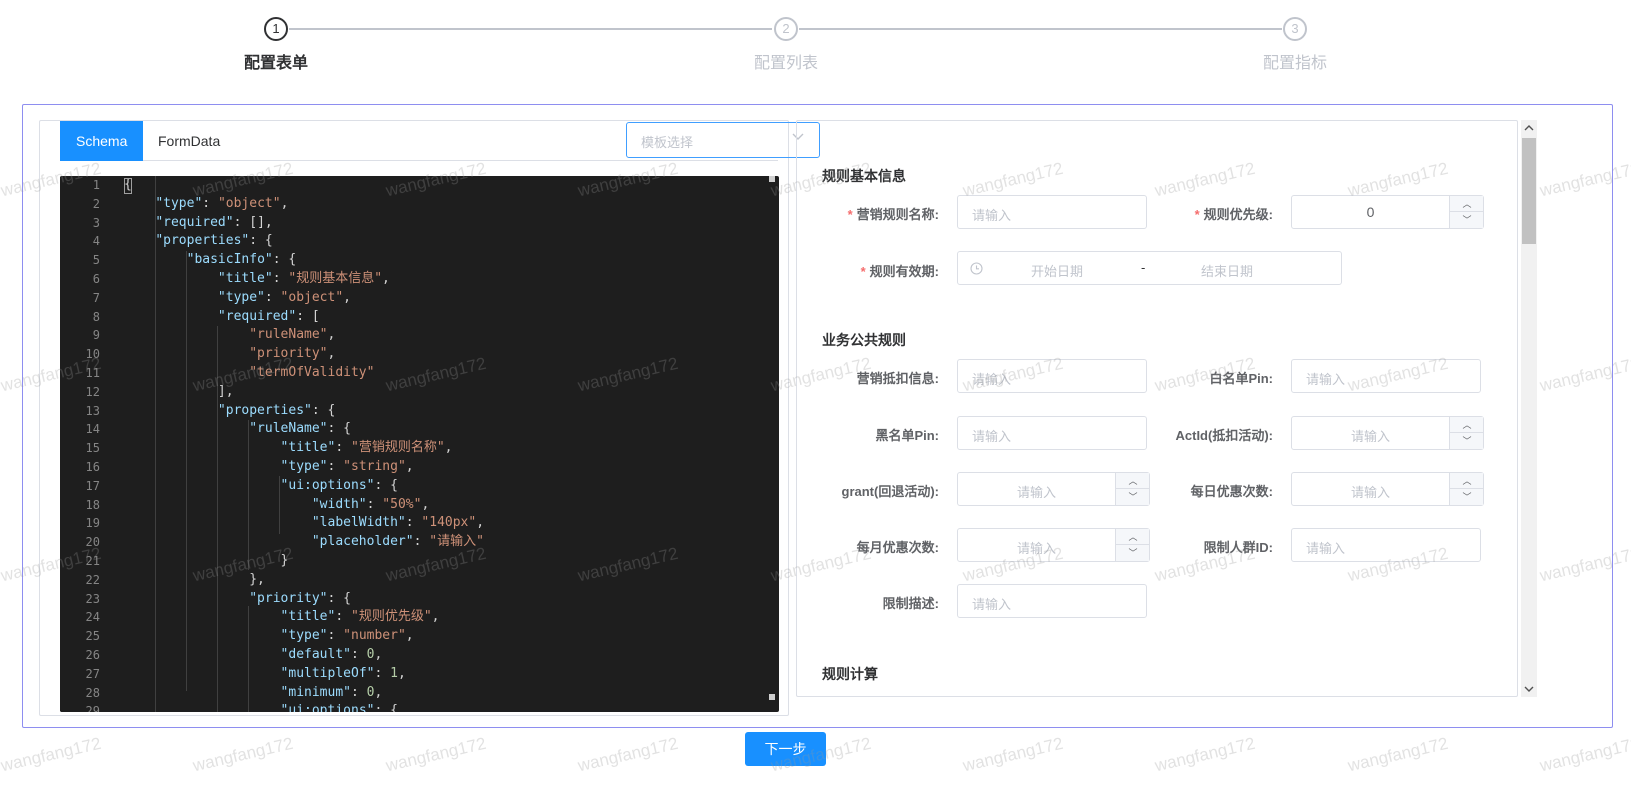 The width and height of the screenshot is (1631, 803). I want to click on blacklist-pin-label: 黑名单Pin:, so click(907, 435).